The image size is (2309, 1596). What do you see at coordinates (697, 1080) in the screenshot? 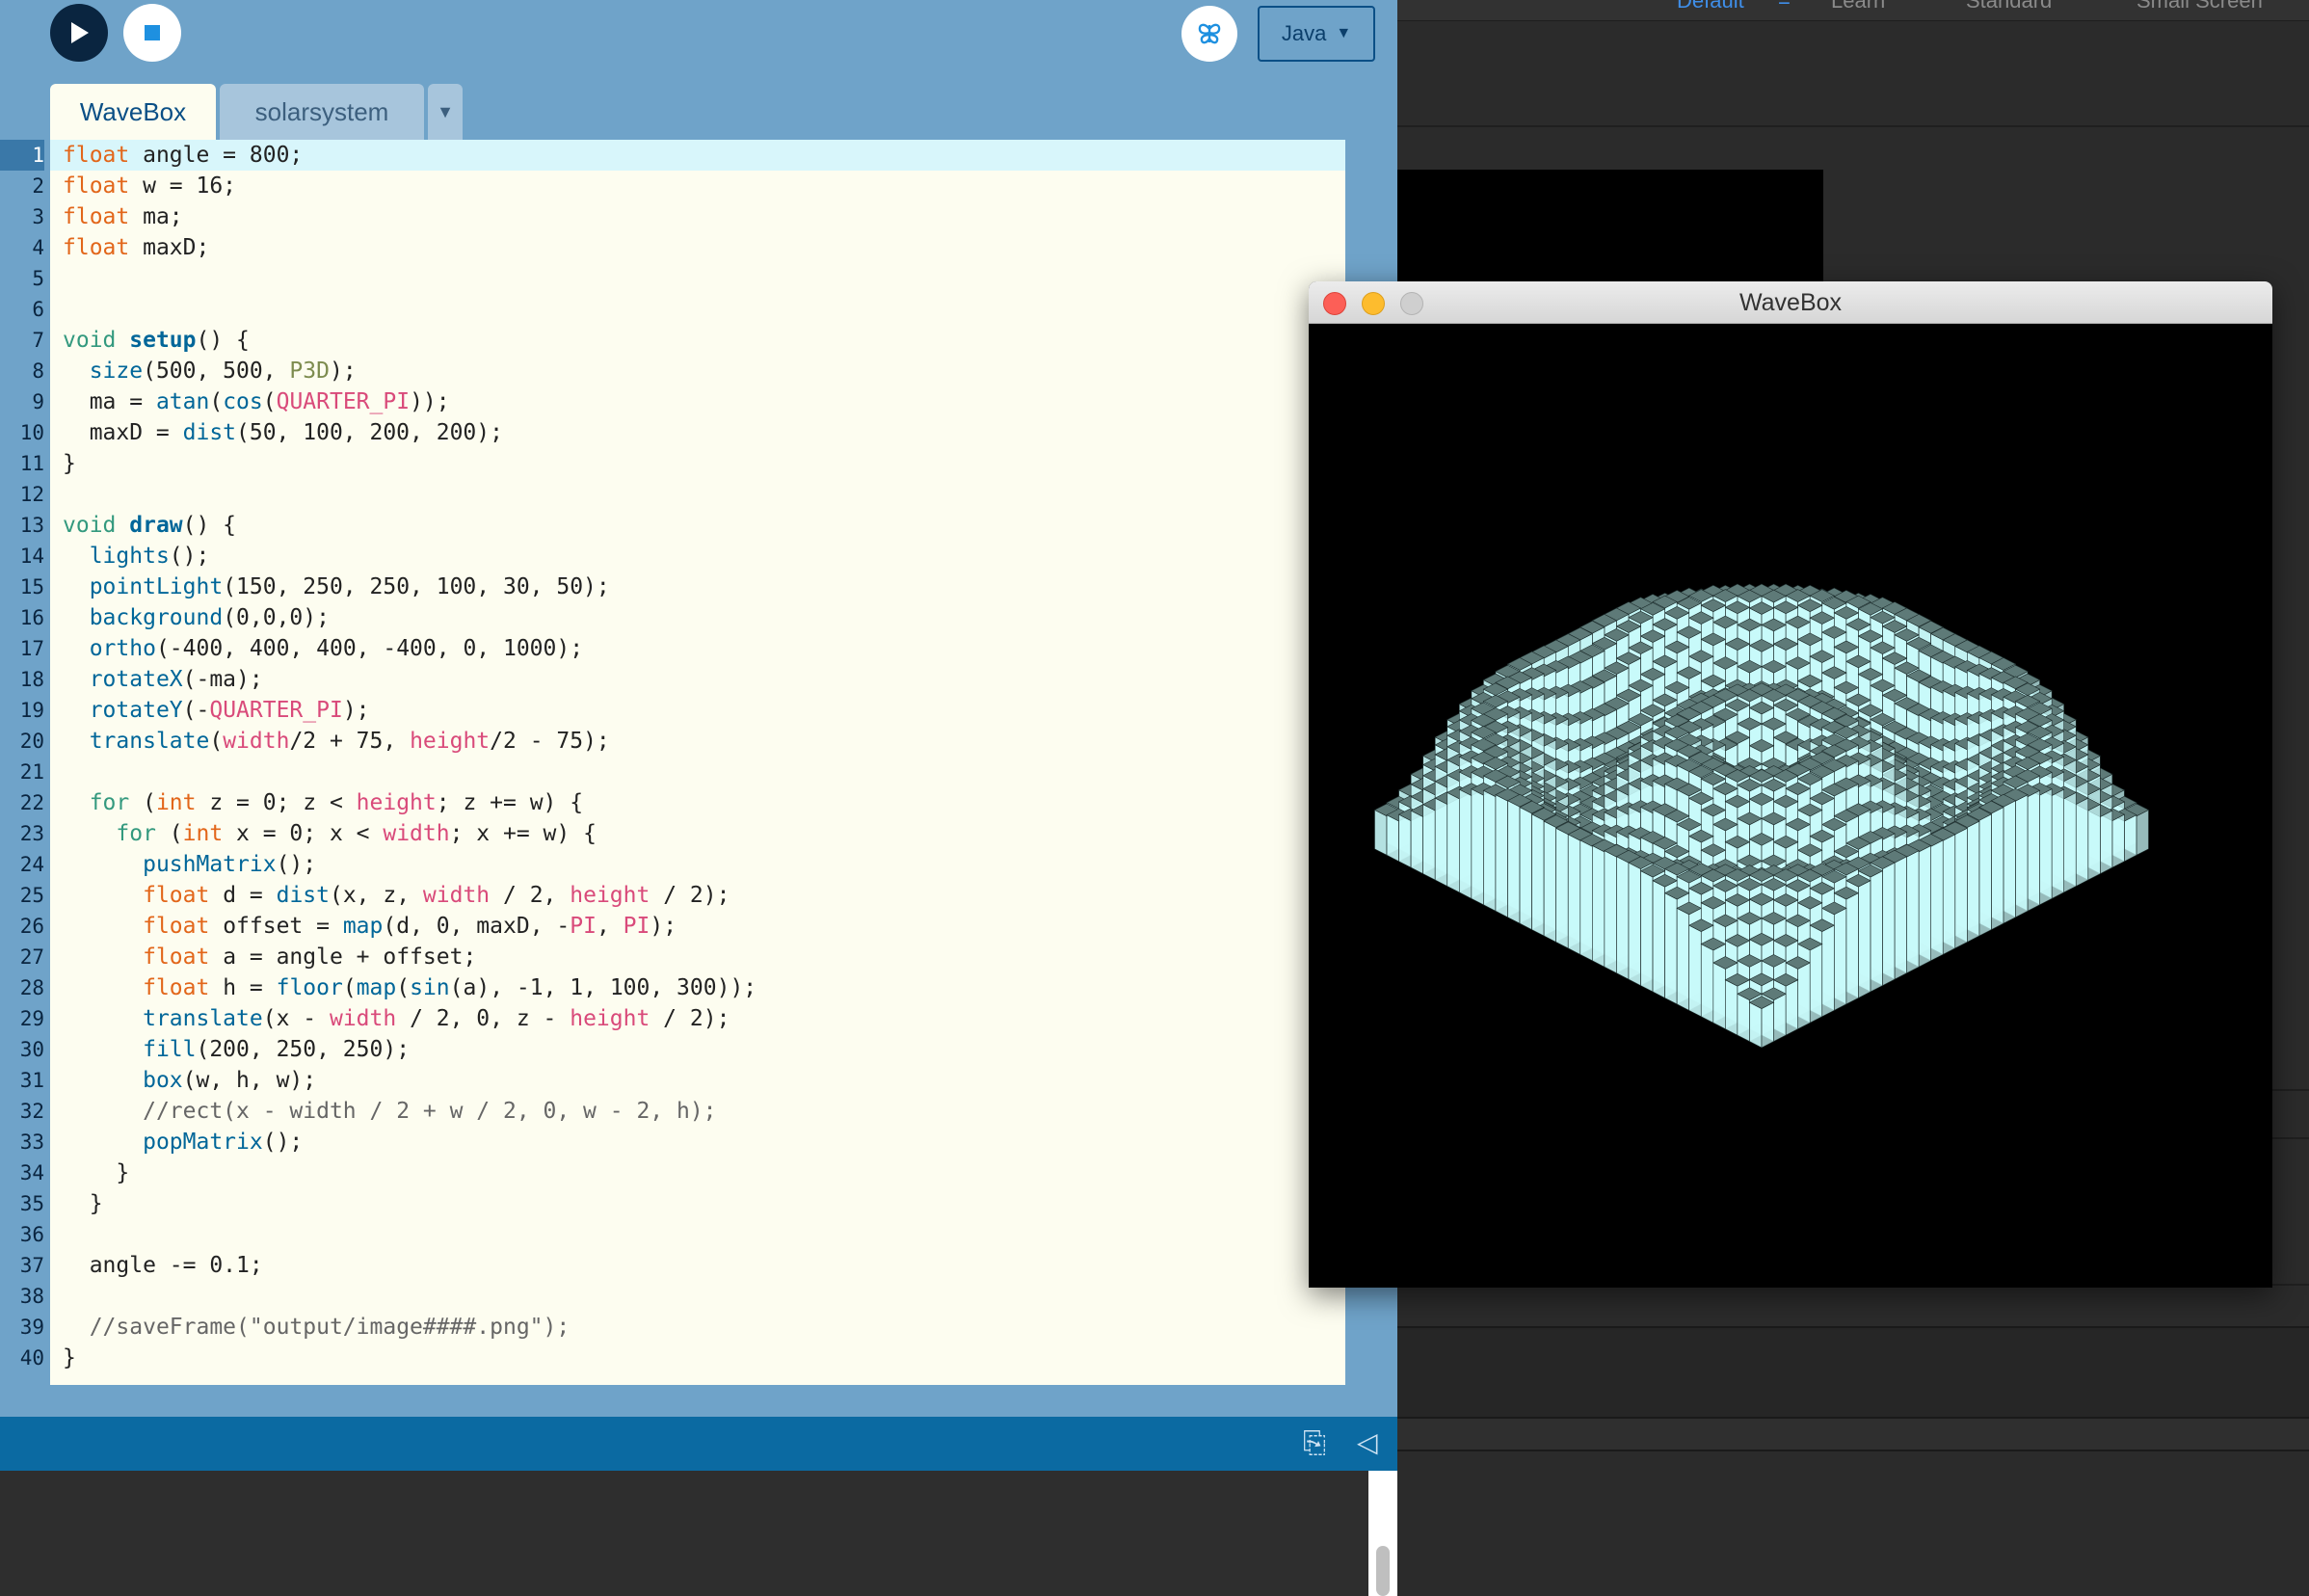
I see `code-line: box(w, h, w);` at bounding box center [697, 1080].